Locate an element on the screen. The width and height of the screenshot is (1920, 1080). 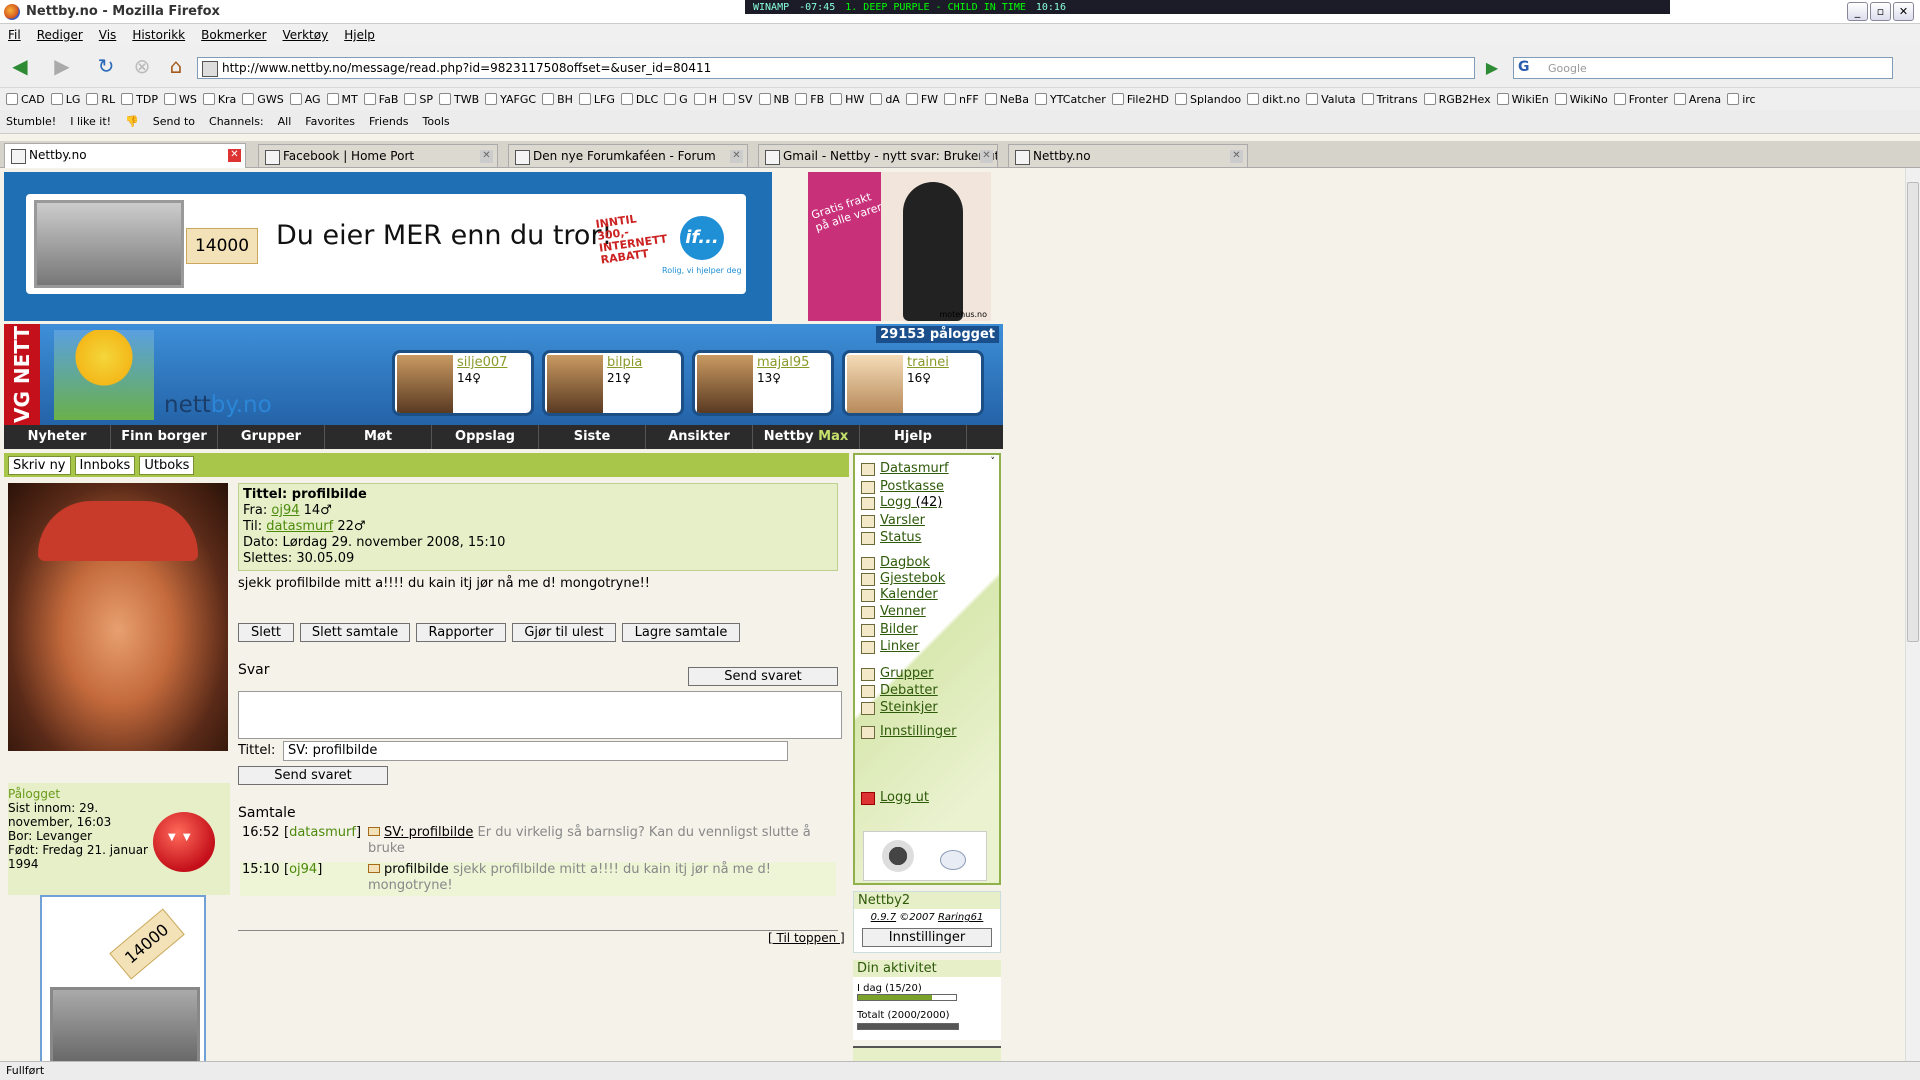
bookmark-item: TDP is located at coordinates (139, 99).